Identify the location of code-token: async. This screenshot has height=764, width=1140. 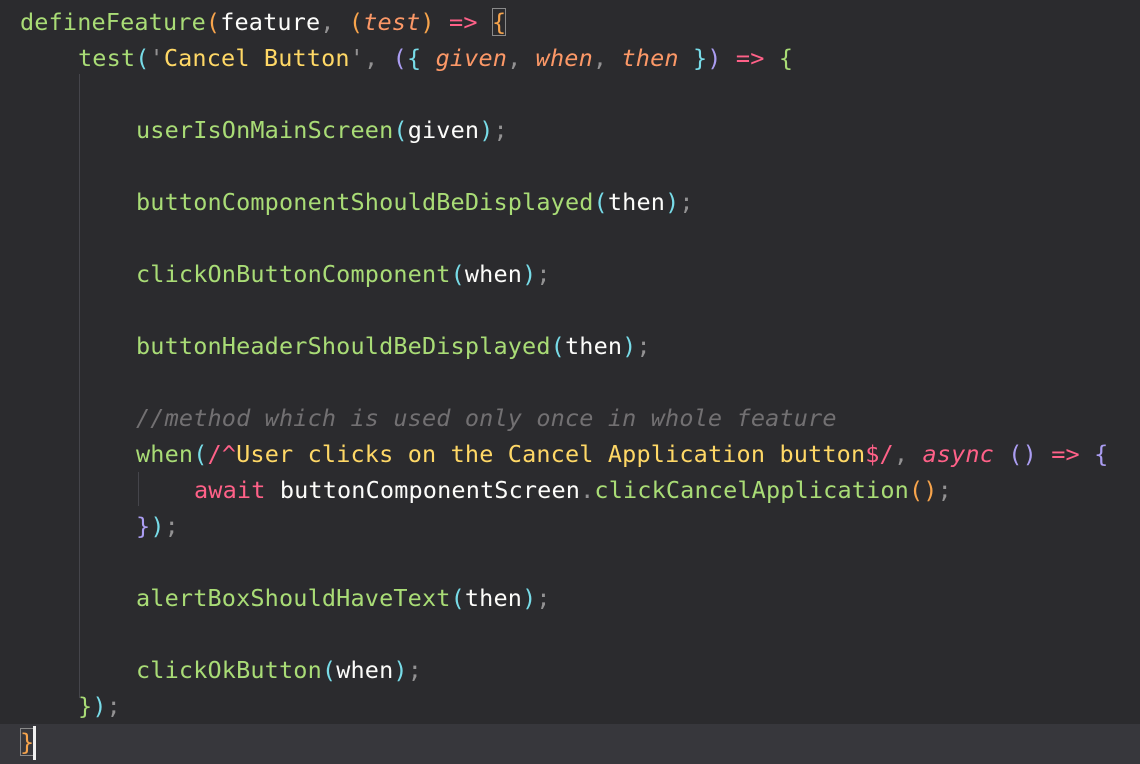
(958, 454).